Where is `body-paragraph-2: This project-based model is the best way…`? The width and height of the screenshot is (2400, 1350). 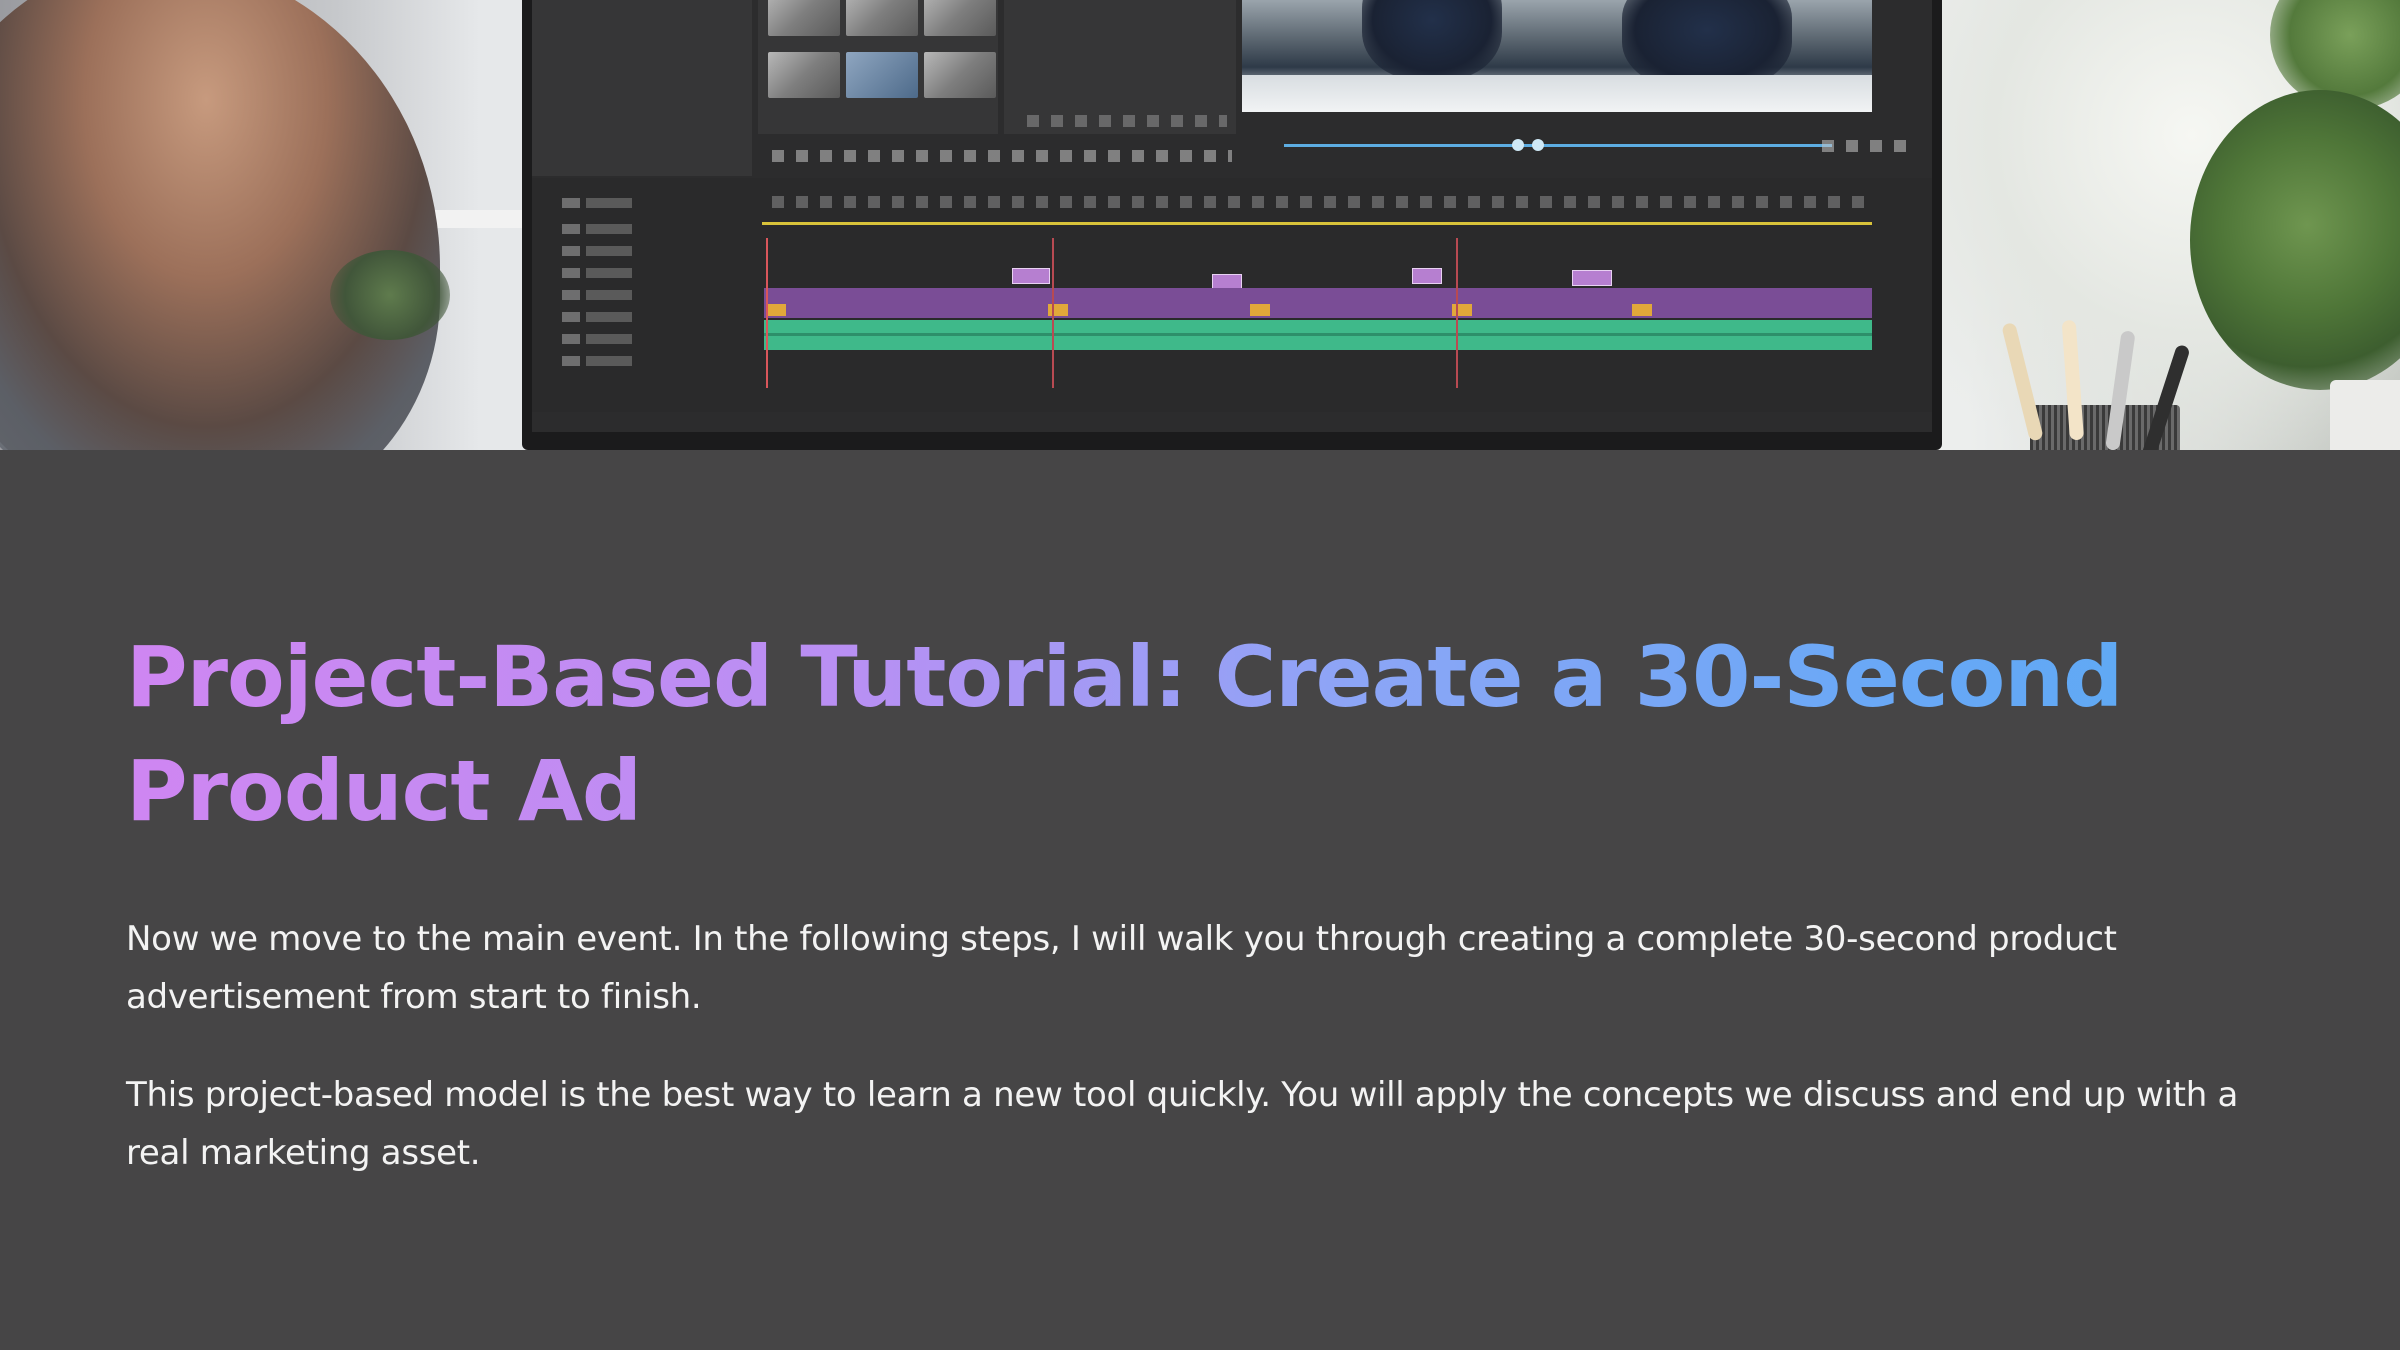 body-paragraph-2: This project-based model is the best way… is located at coordinates (1182, 1124).